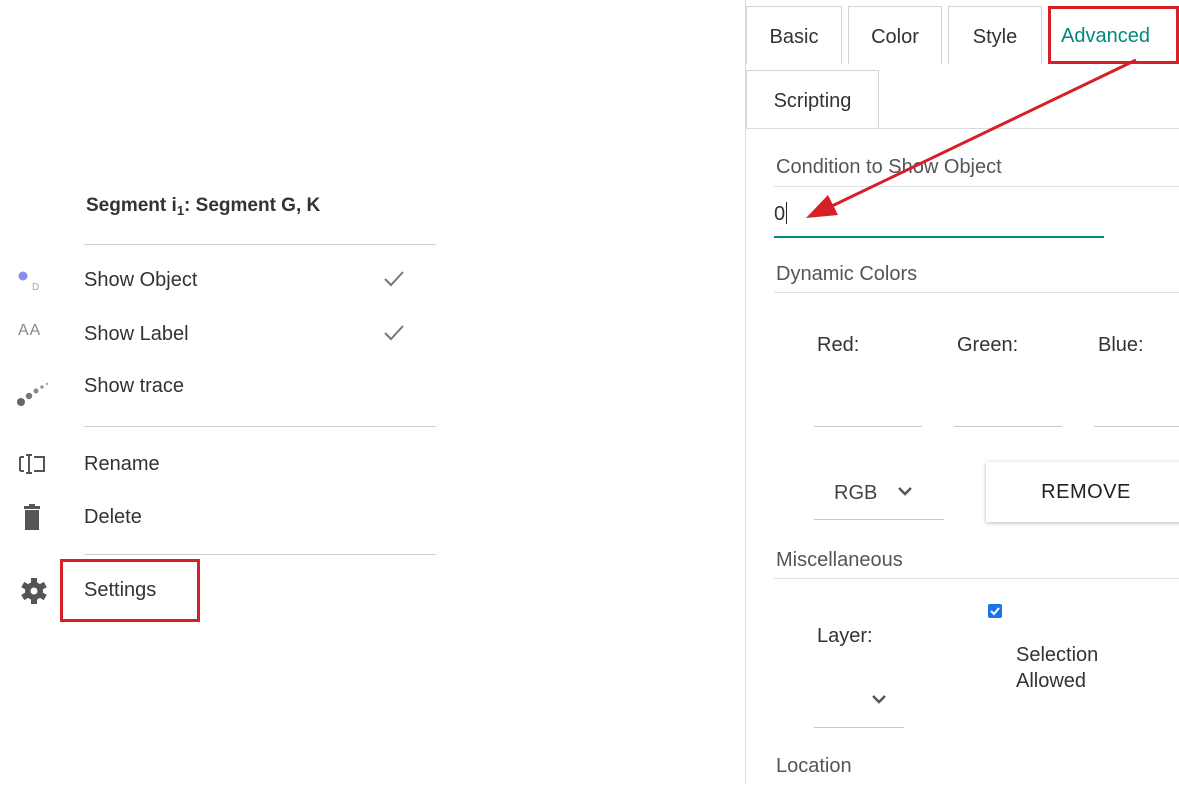 The image size is (1179, 785). I want to click on tab-basic: Basic, so click(794, 35).